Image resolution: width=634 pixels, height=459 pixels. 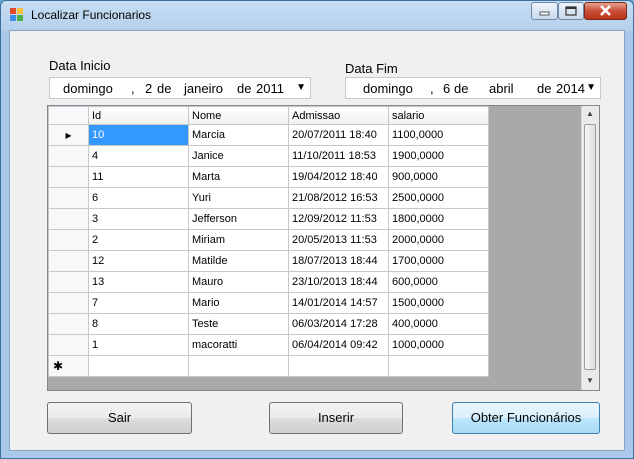 I want to click on scrollbar-thumb, so click(x=590, y=247).